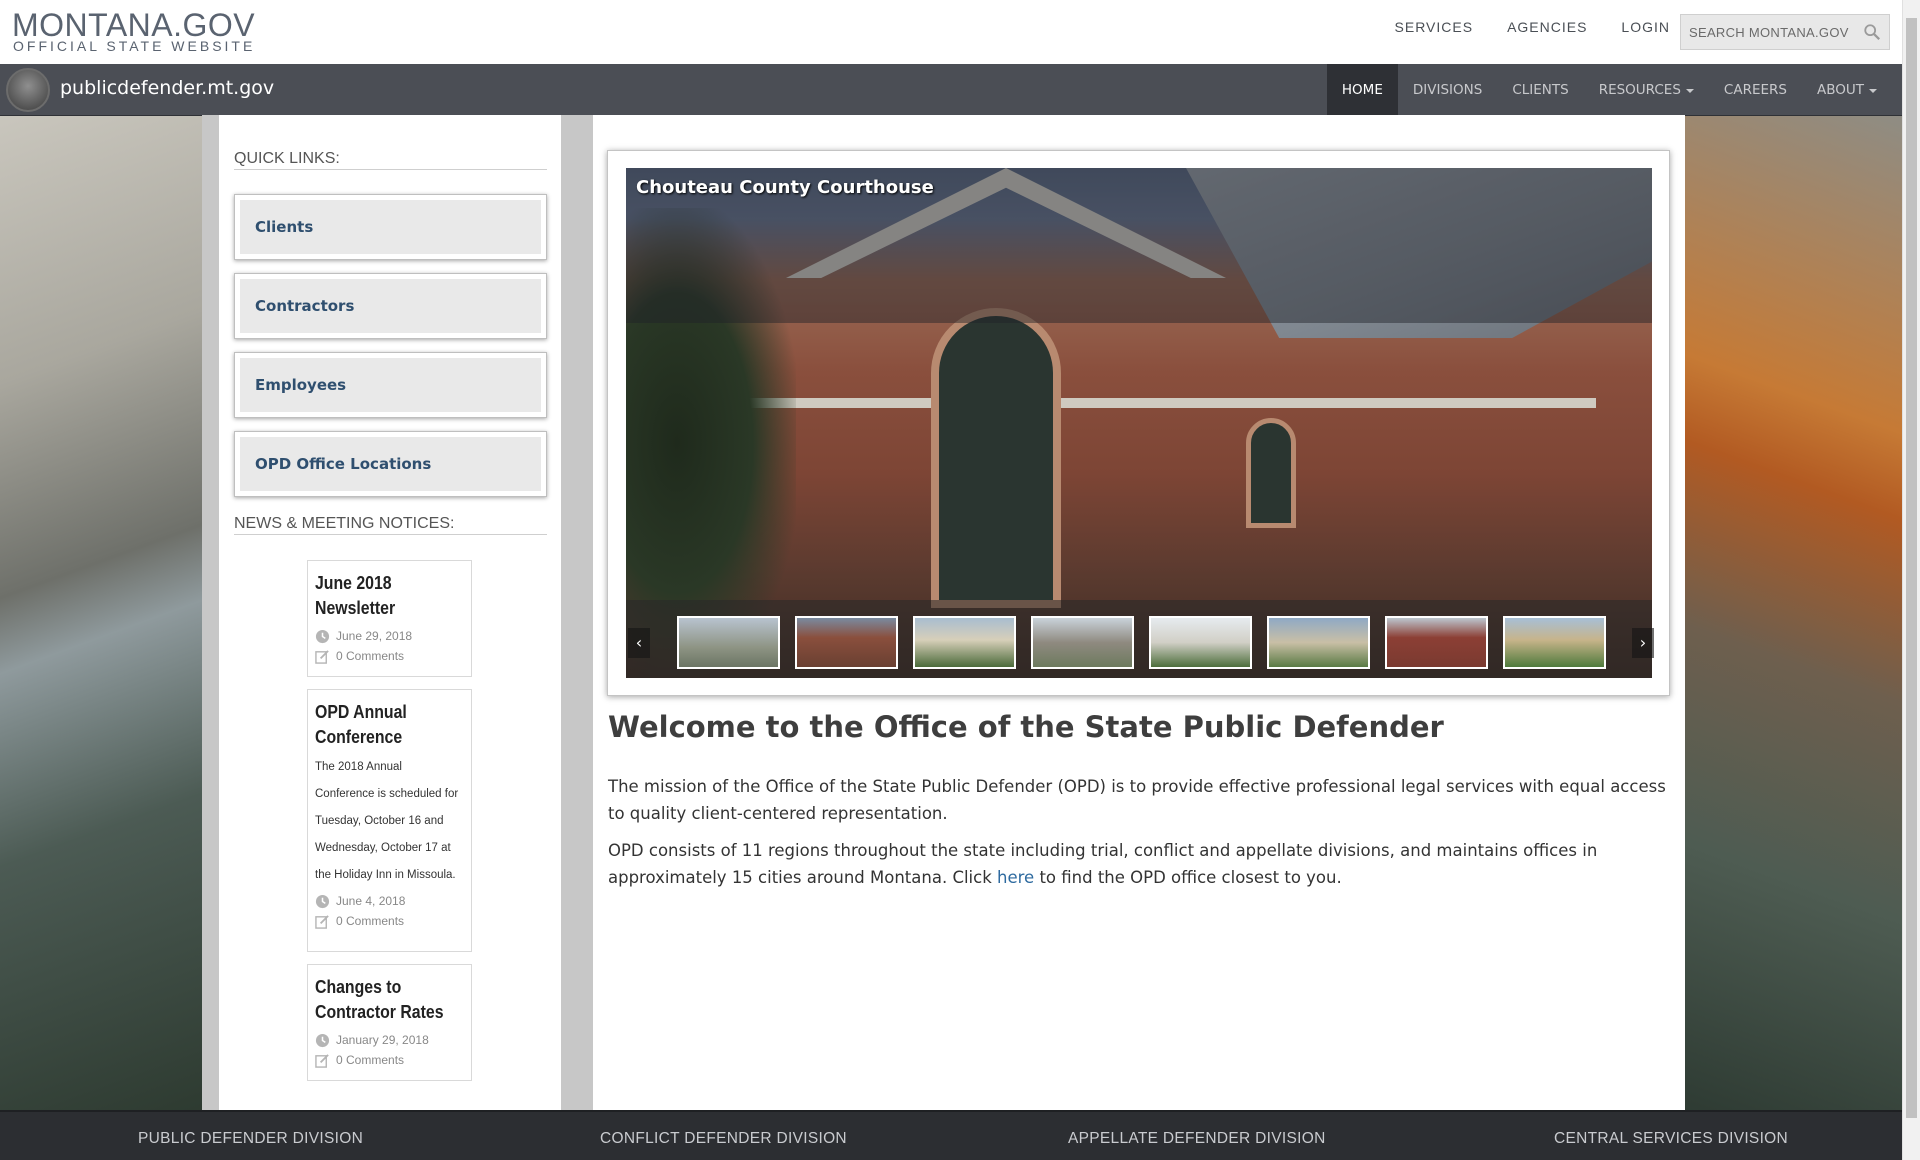  I want to click on quick-link-employees: Employees, so click(390, 385).